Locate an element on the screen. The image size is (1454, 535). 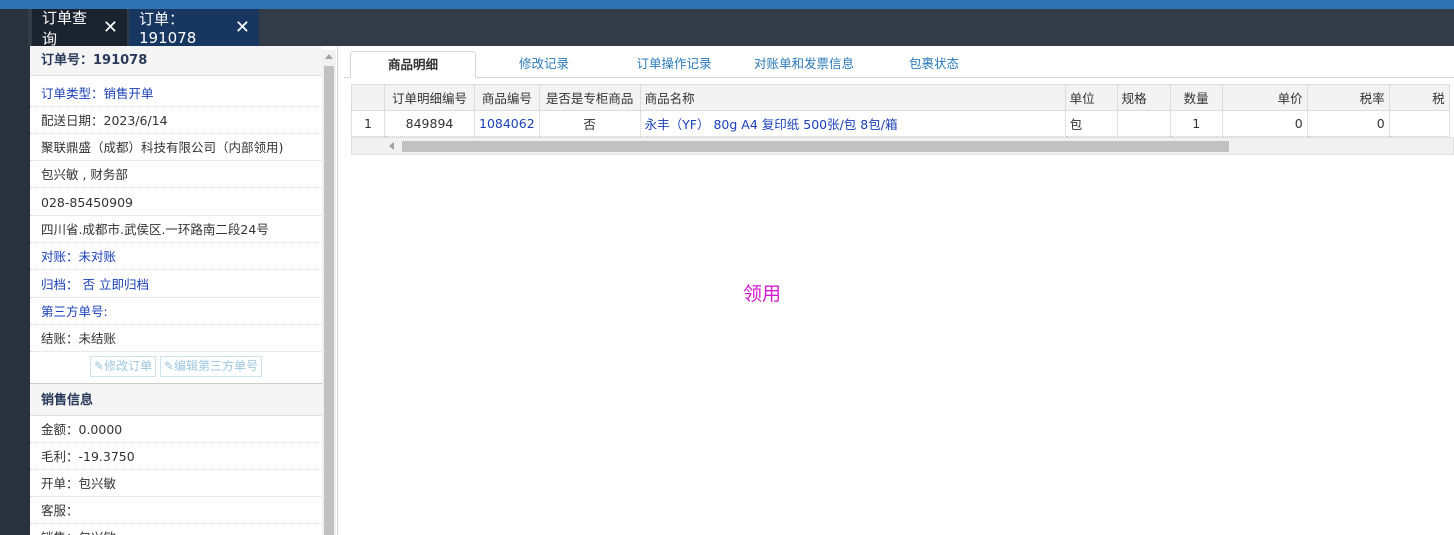
order-number-title: 订单号：191078 is located at coordinates (176, 61).